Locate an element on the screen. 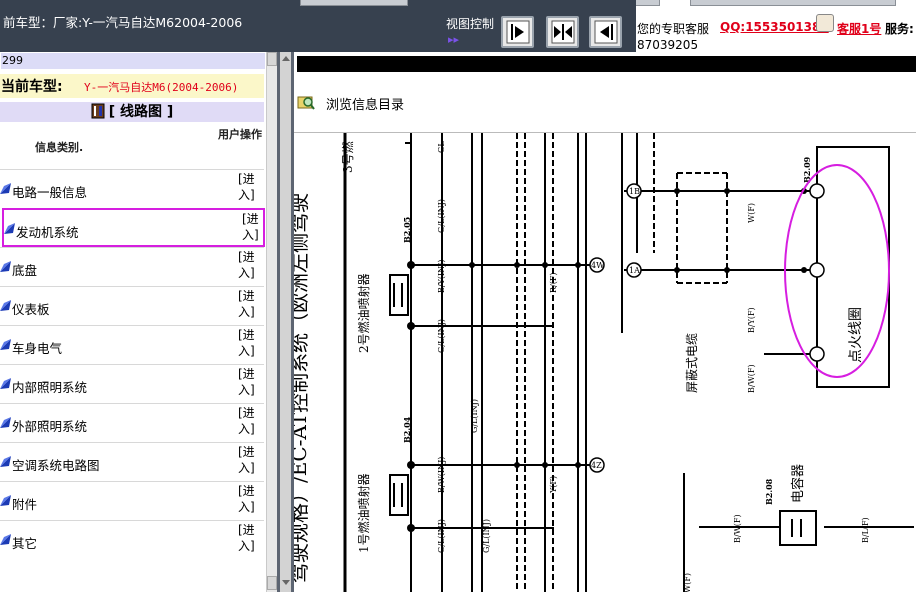  scroll-up-button is located at coordinates (272, 59).